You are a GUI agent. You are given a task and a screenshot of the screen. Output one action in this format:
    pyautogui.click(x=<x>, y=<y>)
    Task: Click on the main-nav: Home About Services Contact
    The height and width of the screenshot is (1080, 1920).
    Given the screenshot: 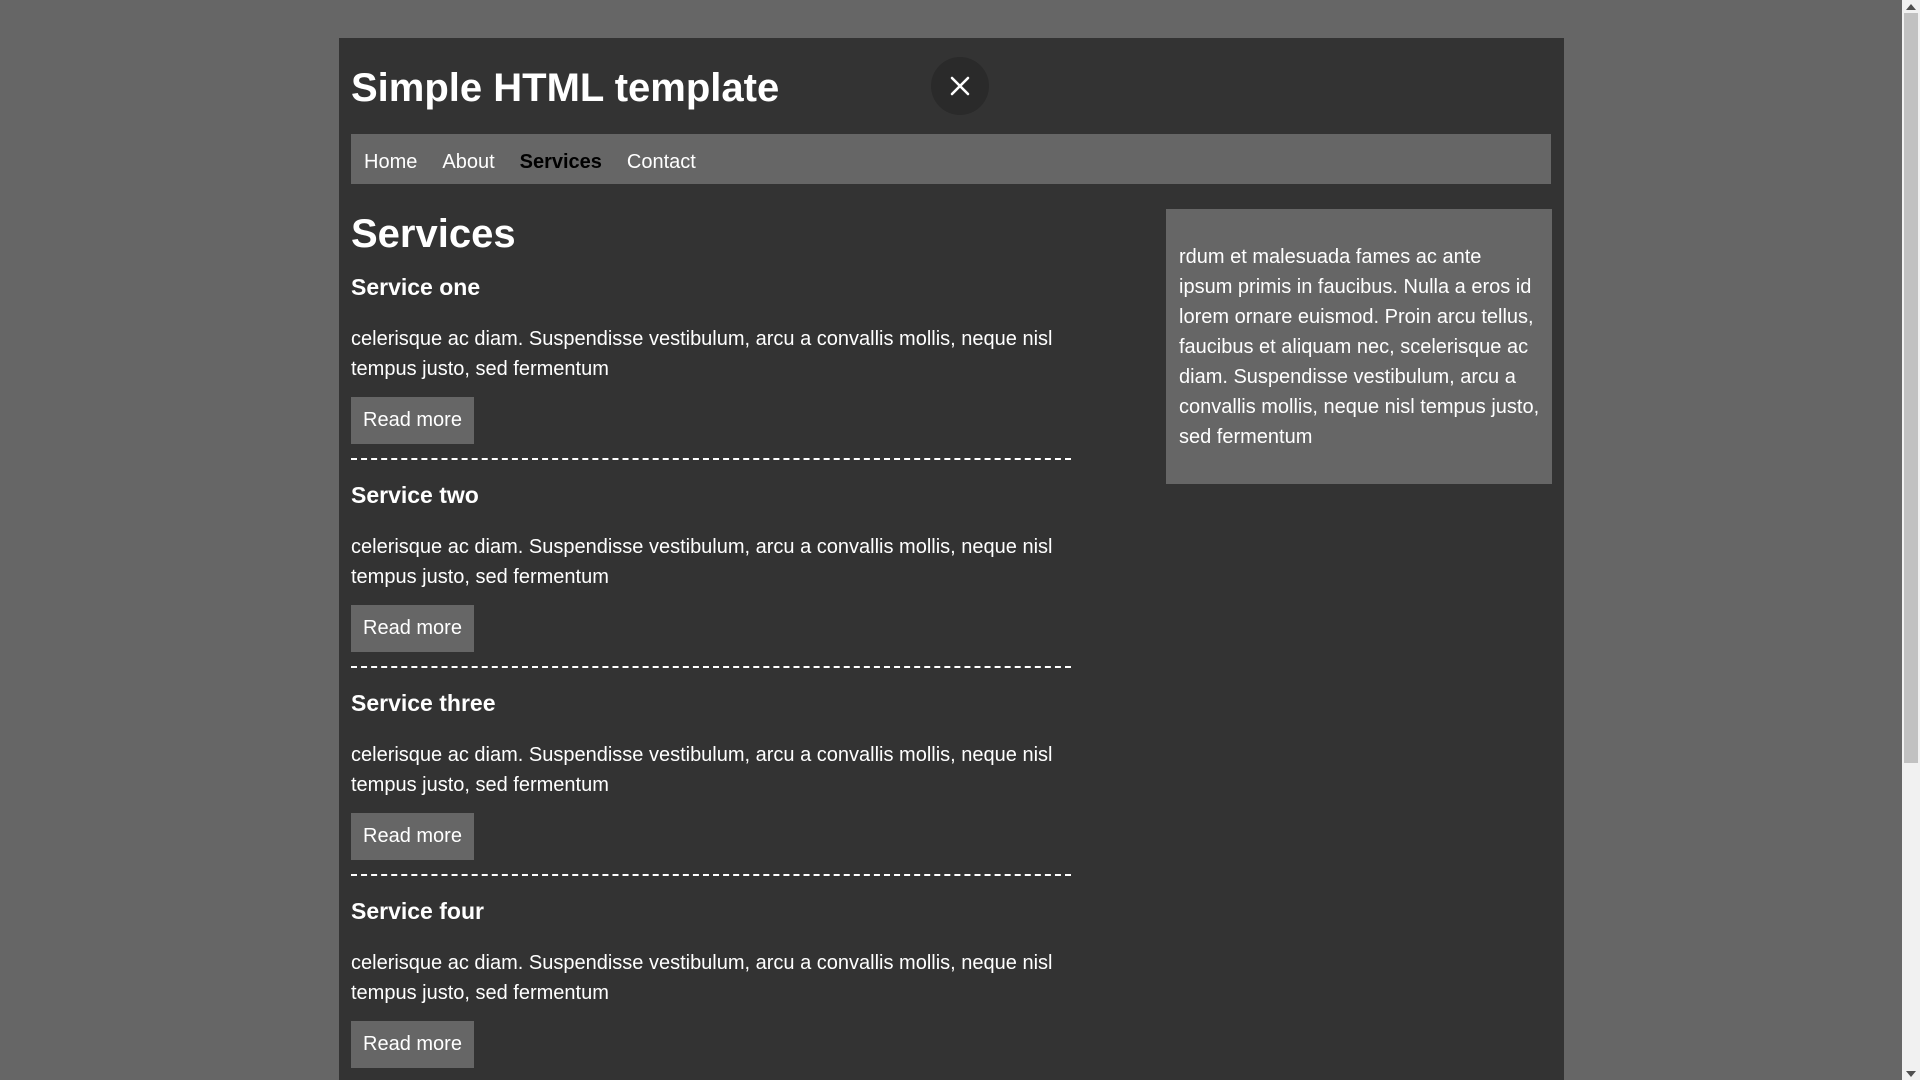 What is the action you would take?
    pyautogui.click(x=951, y=159)
    